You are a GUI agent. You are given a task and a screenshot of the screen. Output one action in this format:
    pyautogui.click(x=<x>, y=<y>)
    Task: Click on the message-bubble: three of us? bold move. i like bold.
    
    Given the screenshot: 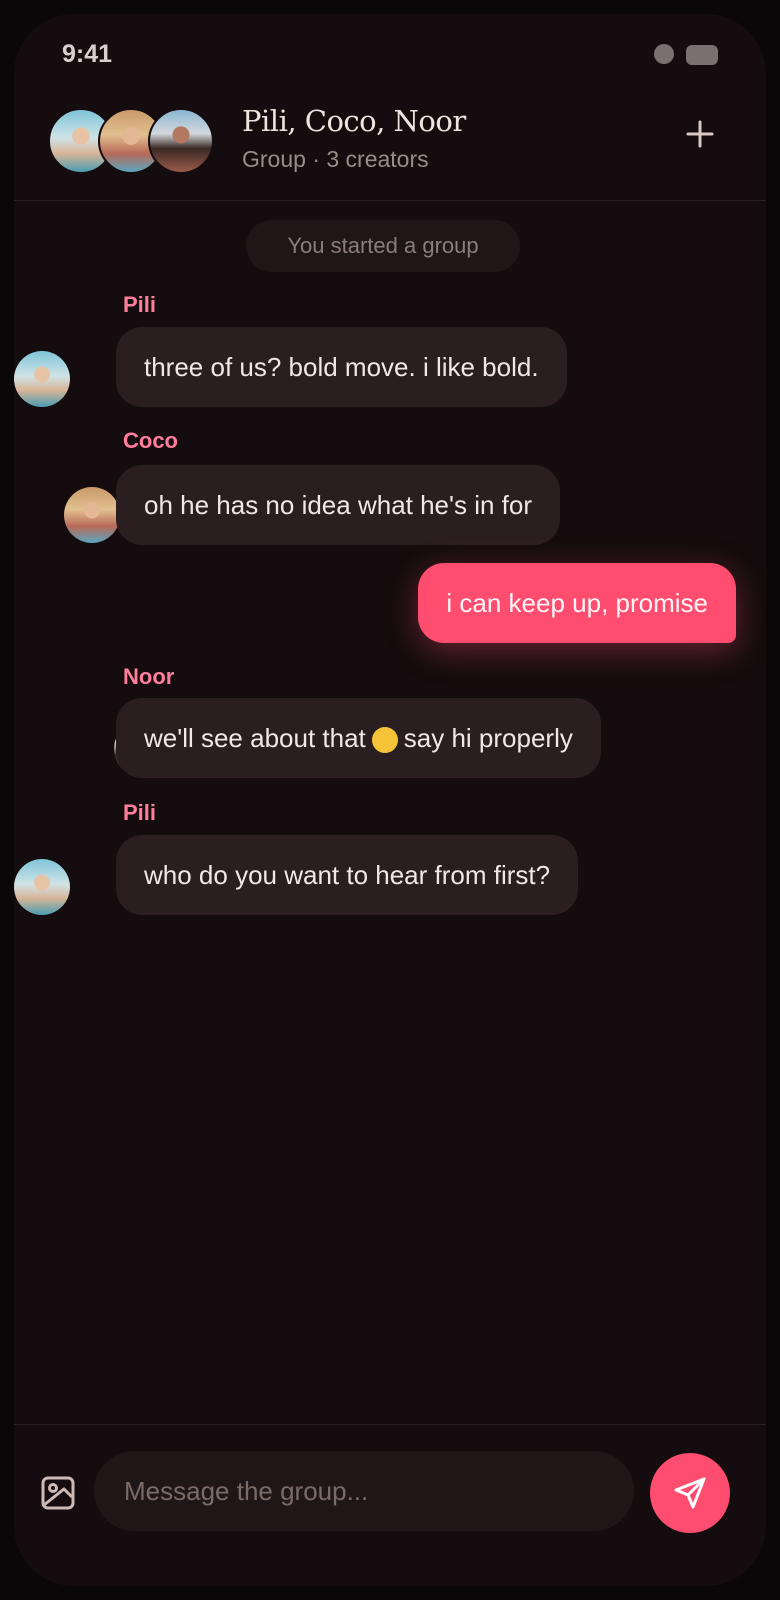 What is the action you would take?
    pyautogui.click(x=341, y=367)
    